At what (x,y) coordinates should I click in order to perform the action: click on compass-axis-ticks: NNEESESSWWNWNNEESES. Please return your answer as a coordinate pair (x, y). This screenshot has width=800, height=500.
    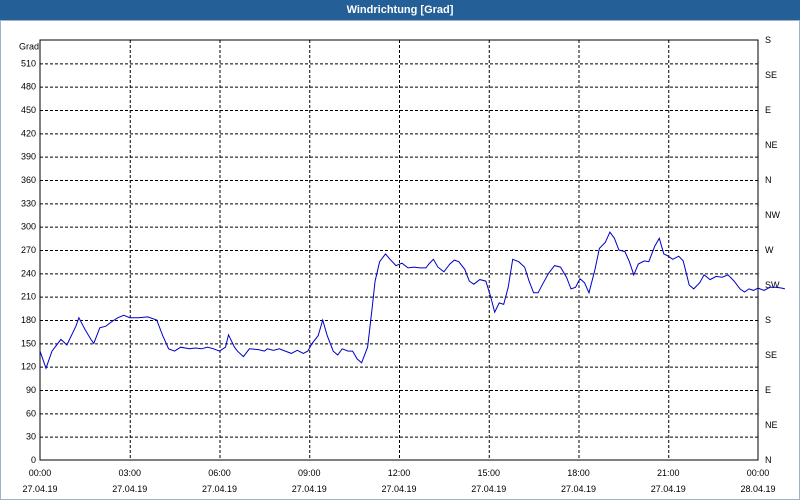
    Looking at the image, I should click on (772, 250).